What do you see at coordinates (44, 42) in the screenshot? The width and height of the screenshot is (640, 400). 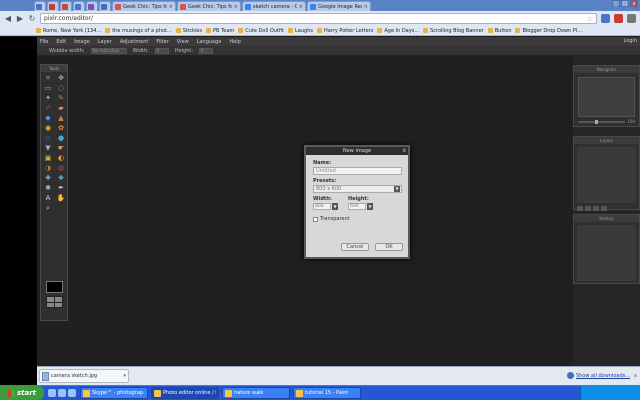 I see `menu-item-file: File` at bounding box center [44, 42].